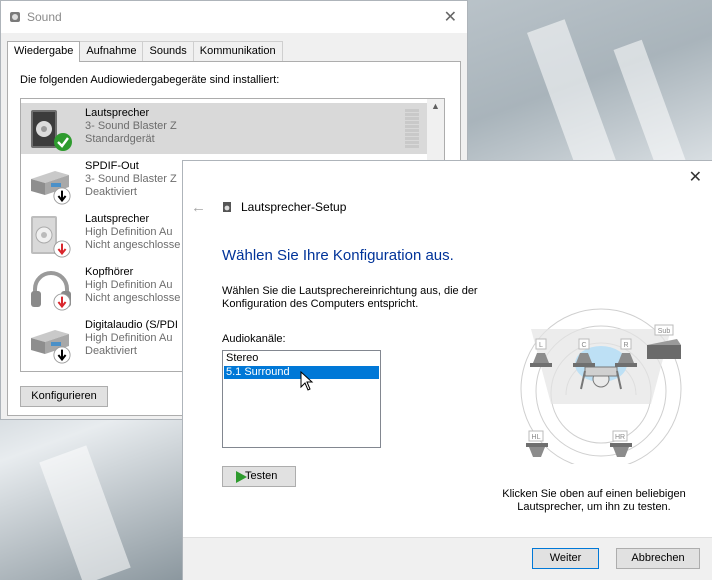 This screenshot has width=712, height=580. I want to click on audio-channels-list: Stereo 5.1 Surround, so click(301, 399).